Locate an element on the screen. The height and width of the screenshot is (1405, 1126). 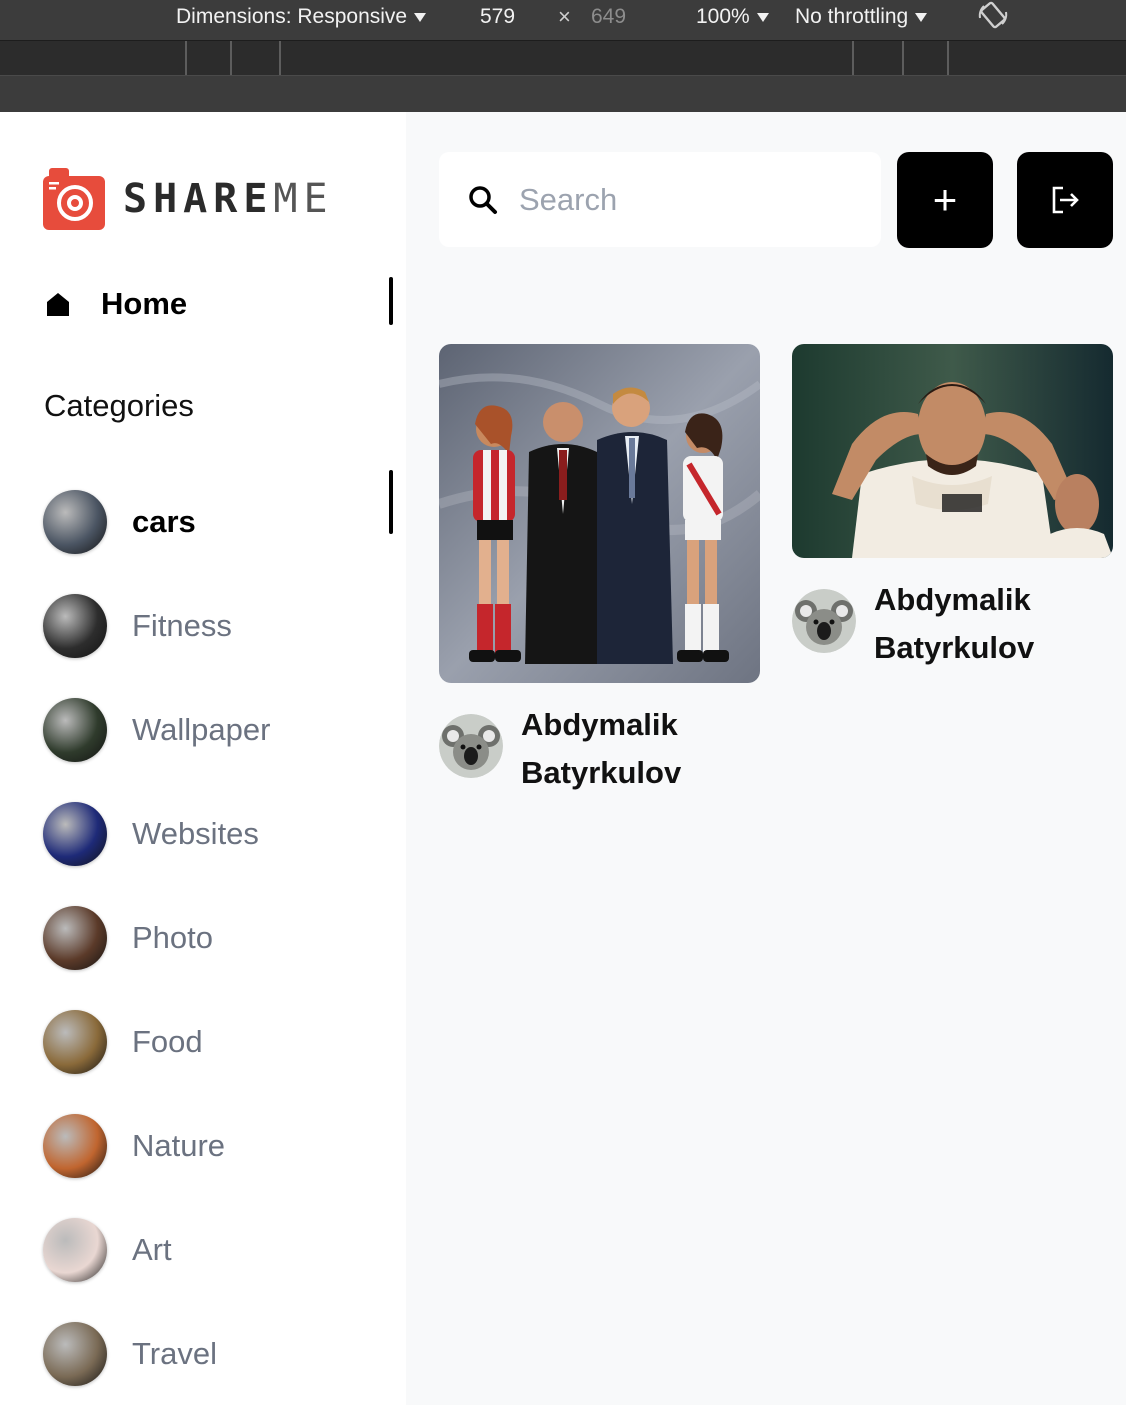
search-bar is located at coordinates (660, 199).